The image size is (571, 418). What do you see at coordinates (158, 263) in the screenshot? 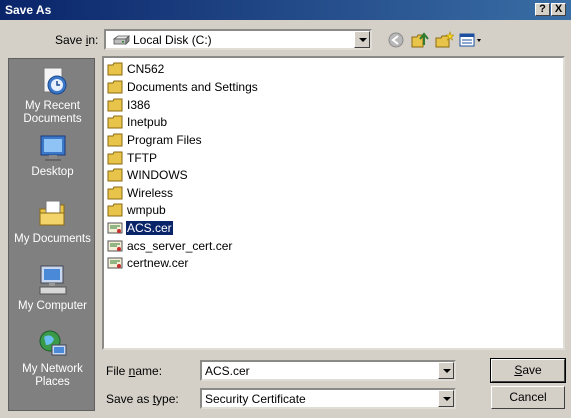
I see `file-name: certnew.cer` at bounding box center [158, 263].